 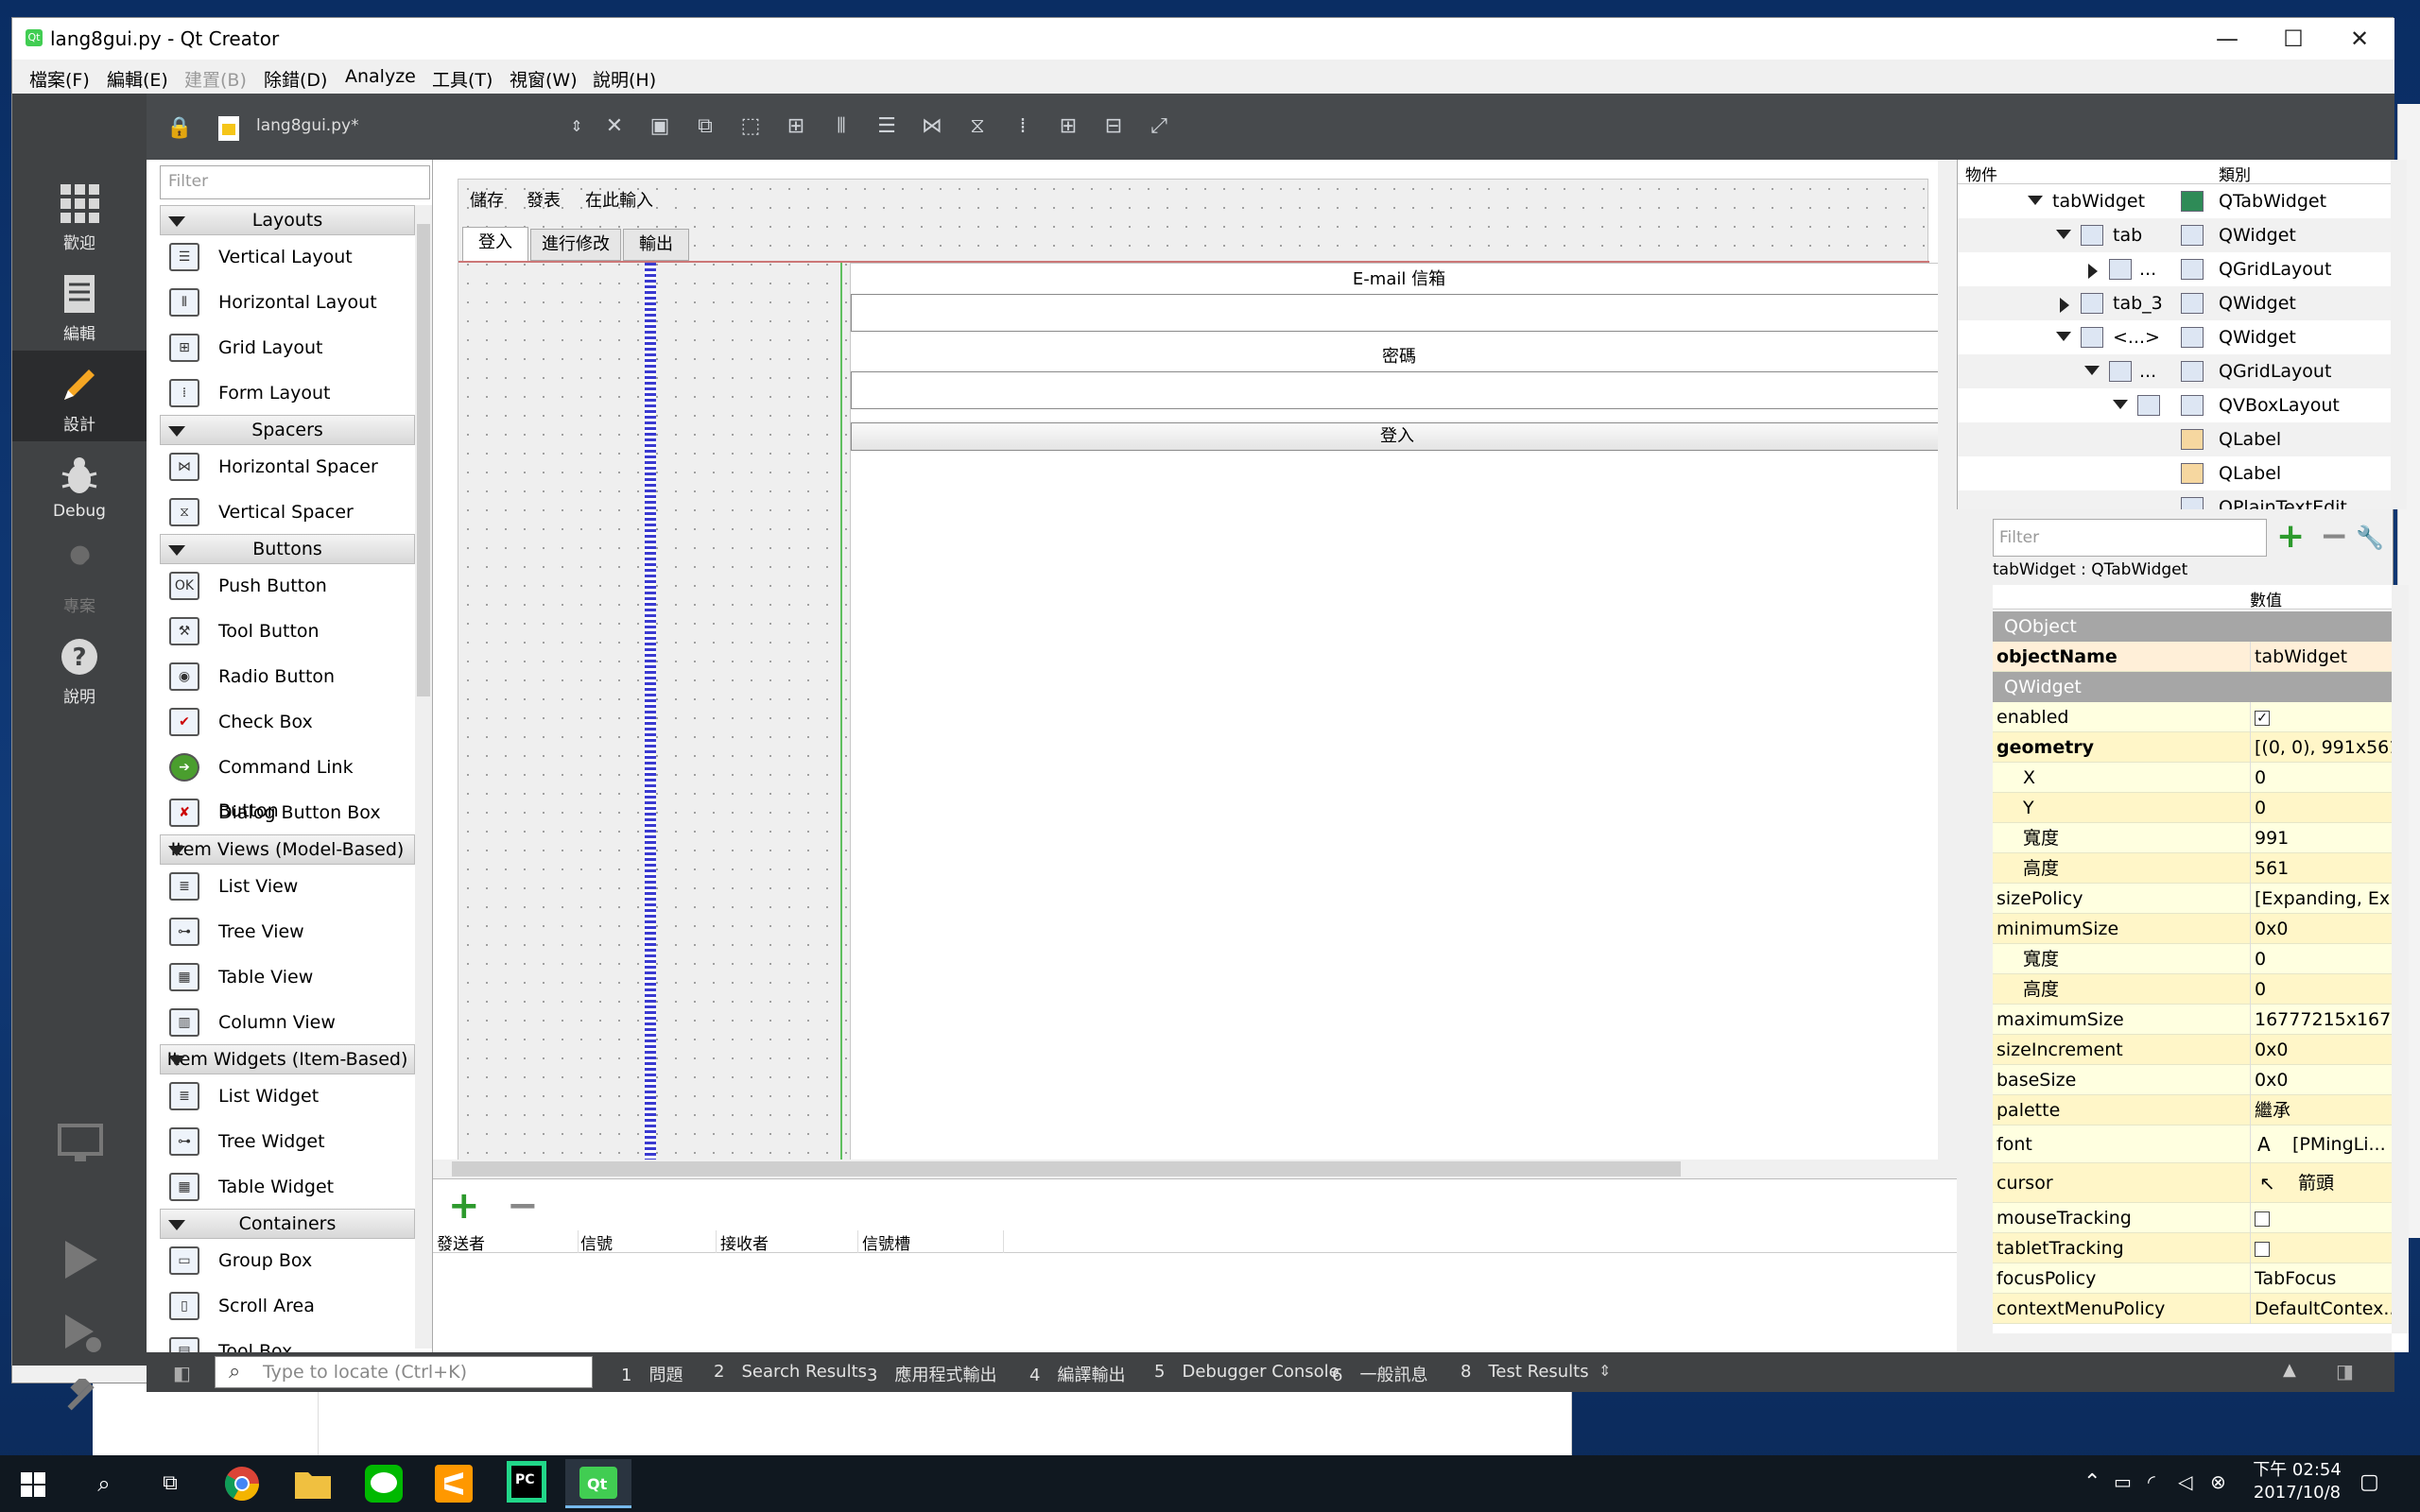 What do you see at coordinates (2334, 536) in the screenshot?
I see `remove-property-icon: −` at bounding box center [2334, 536].